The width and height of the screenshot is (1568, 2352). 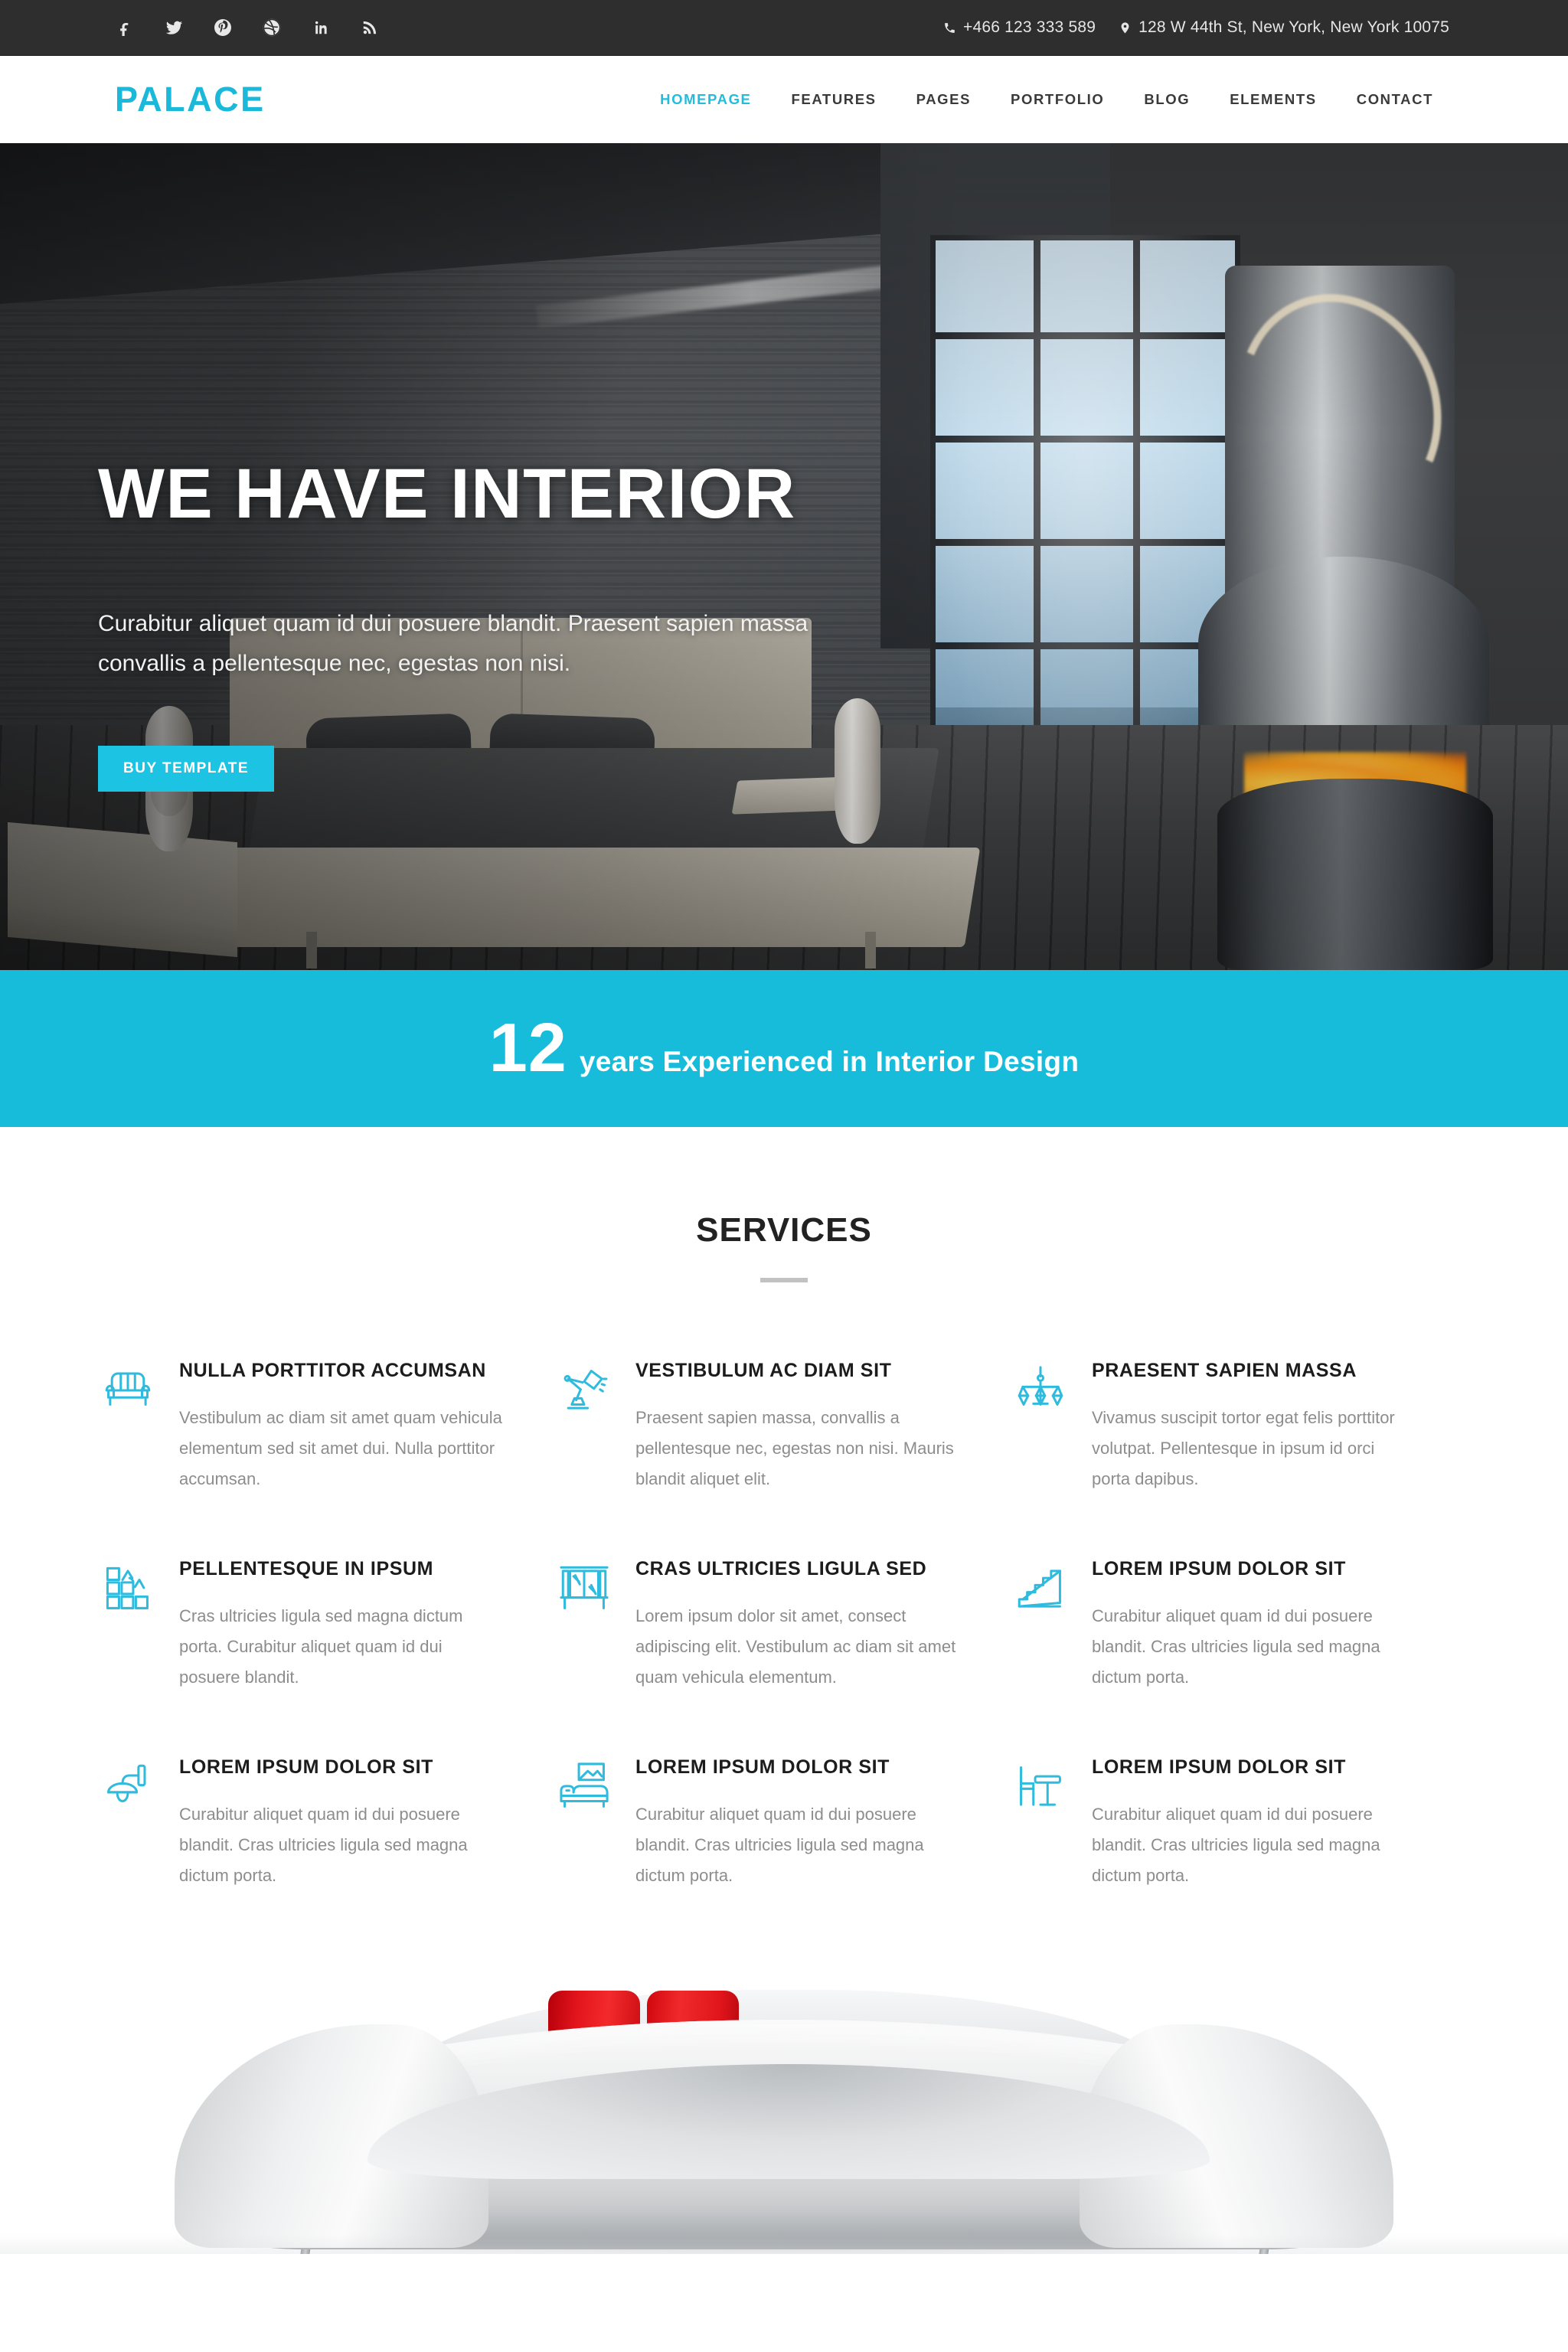 I want to click on service-title: CRAS ULTRICIES LIGULA SED, so click(x=781, y=1569).